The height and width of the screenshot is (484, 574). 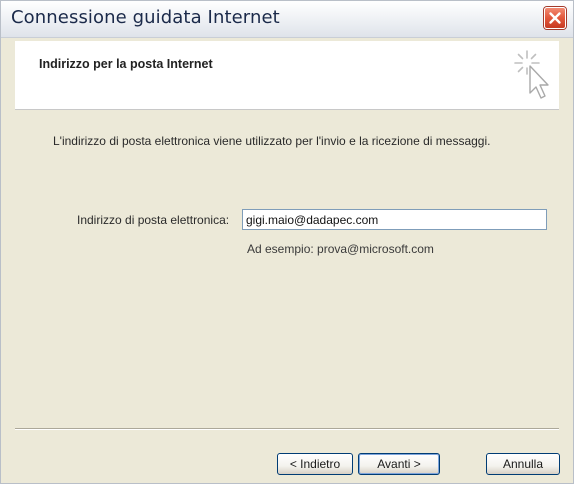 What do you see at coordinates (153, 220) in the screenshot?
I see `email-field-label: Indirizzo di posta elettronica:` at bounding box center [153, 220].